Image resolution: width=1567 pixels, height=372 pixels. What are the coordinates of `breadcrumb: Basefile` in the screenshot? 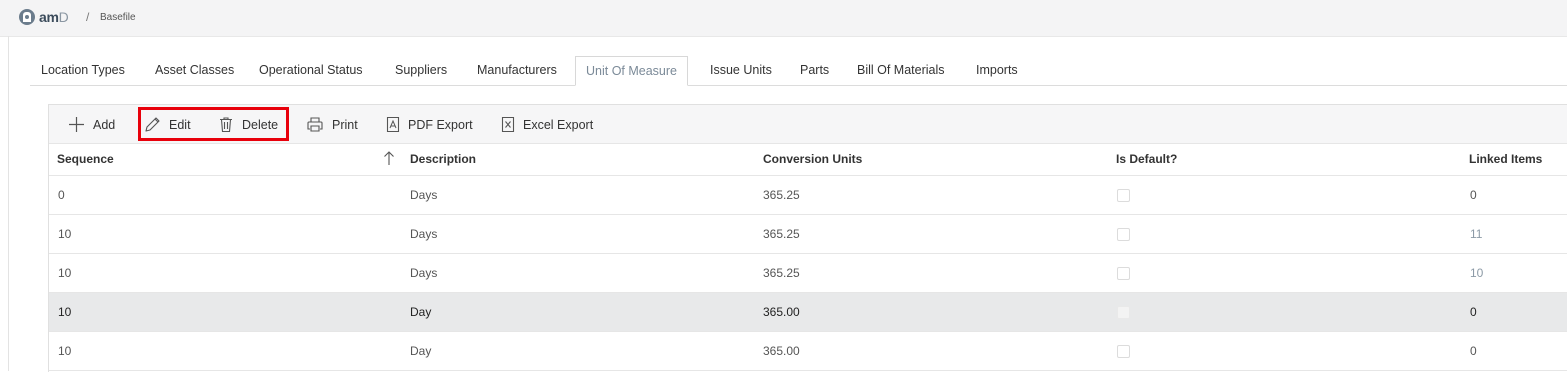 It's located at (118, 17).